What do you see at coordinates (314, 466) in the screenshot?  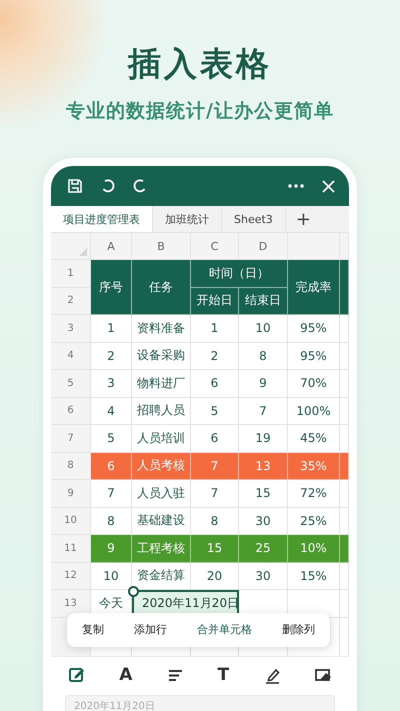 I see `table-cell: 35%` at bounding box center [314, 466].